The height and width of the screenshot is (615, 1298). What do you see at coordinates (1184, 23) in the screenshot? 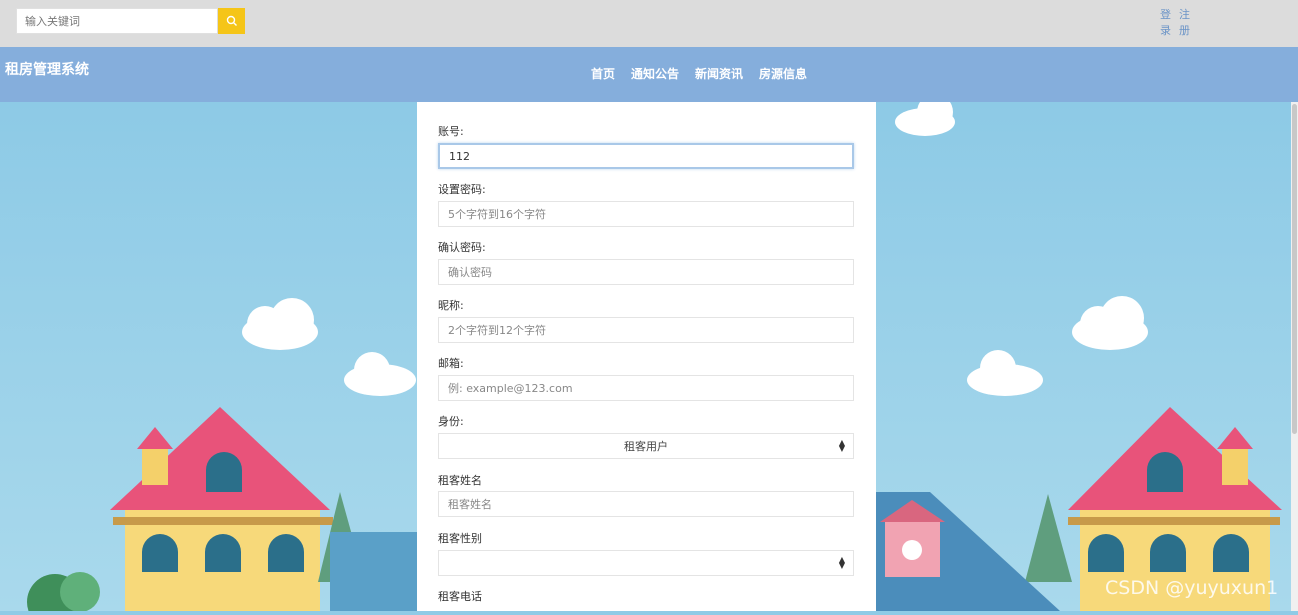
I see `register-link: 注册` at bounding box center [1184, 23].